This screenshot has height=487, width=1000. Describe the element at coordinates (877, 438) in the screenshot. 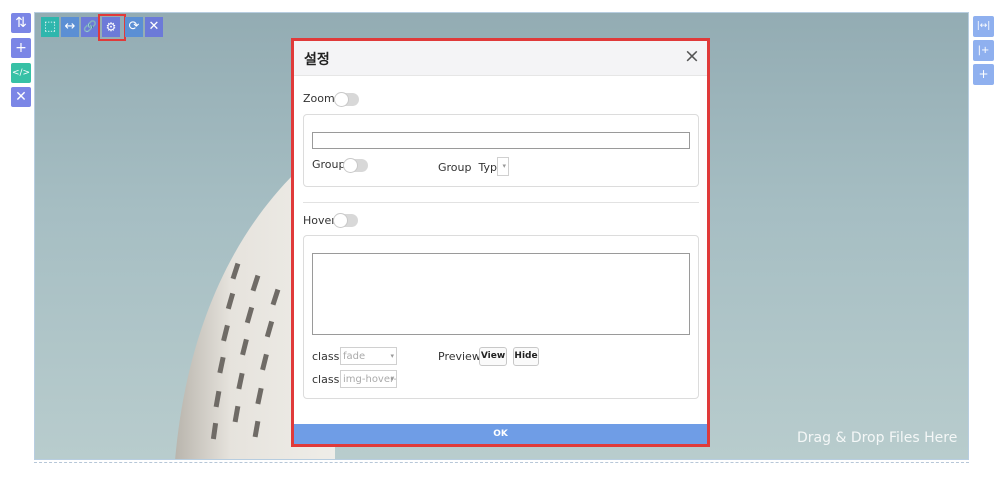

I see `drop-hint: Drag & Drop Files Here` at that location.